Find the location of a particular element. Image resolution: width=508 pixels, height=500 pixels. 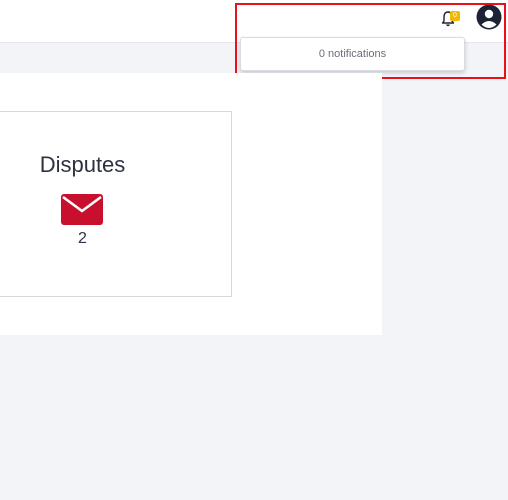

envelope-icon is located at coordinates (82, 209).